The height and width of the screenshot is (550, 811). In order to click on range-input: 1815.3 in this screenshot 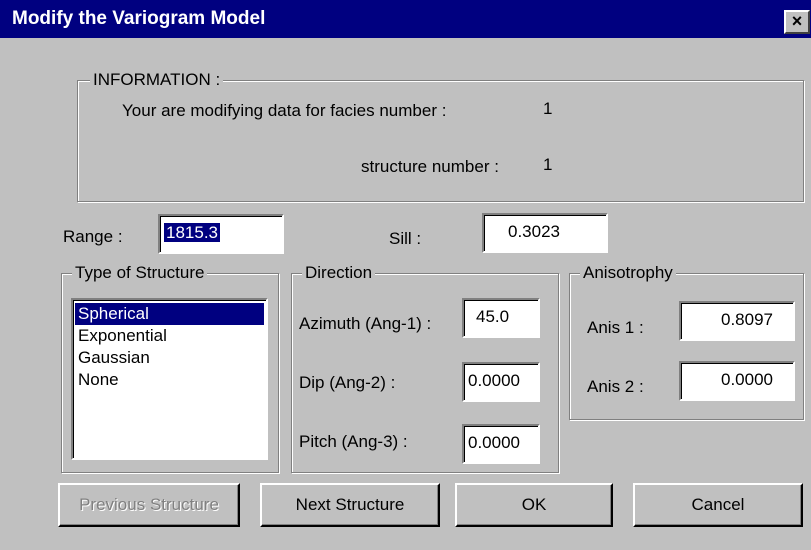, I will do `click(221, 234)`.